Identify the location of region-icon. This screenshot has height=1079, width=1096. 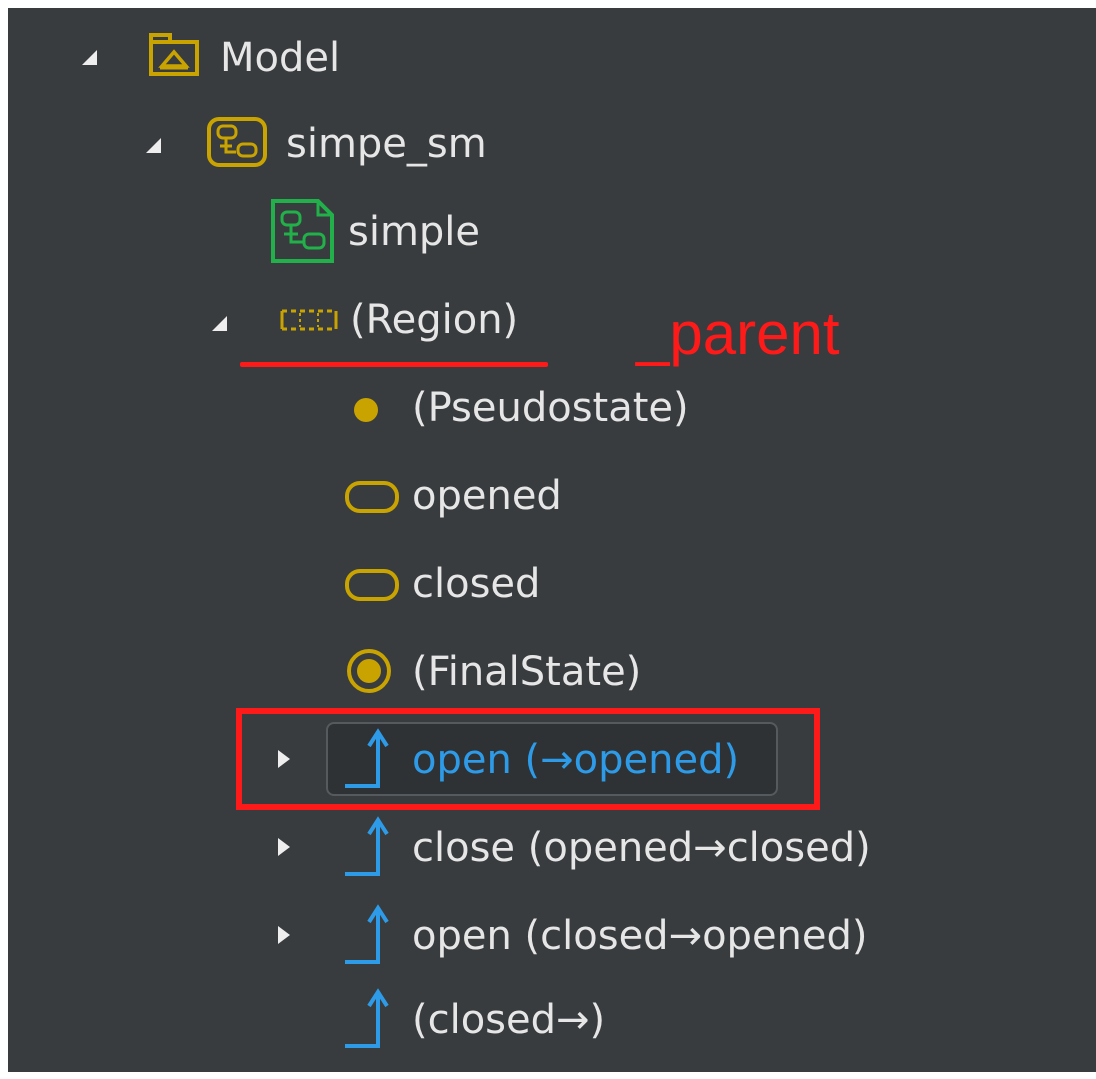
(309, 322).